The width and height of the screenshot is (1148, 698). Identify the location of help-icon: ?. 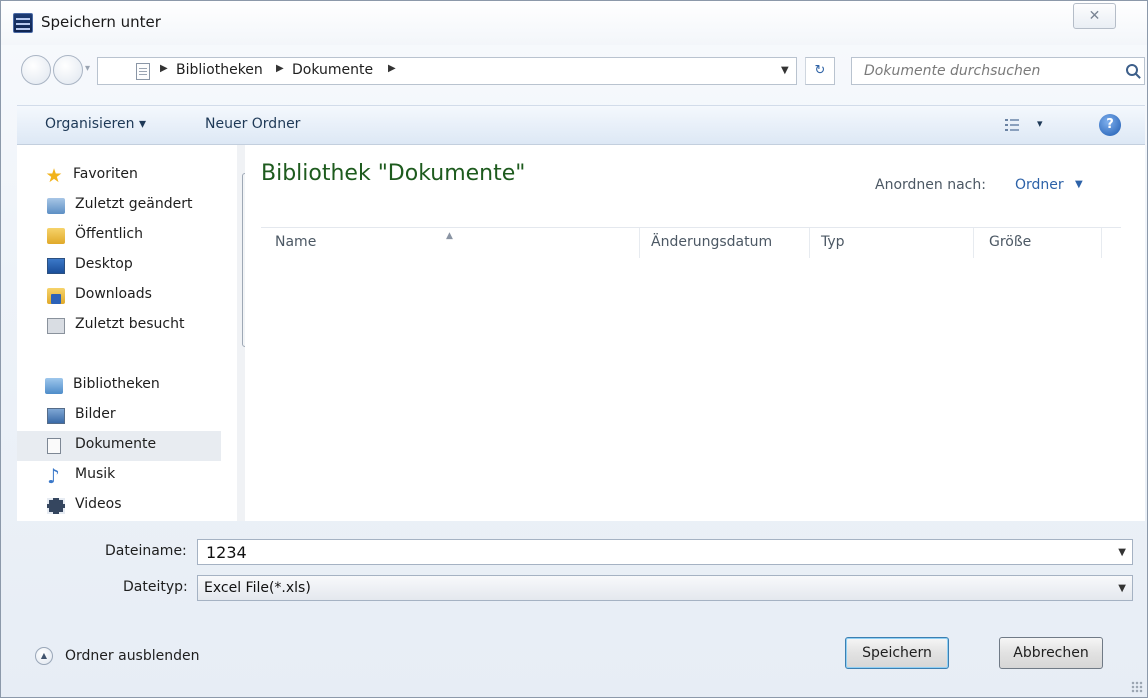
(1110, 125).